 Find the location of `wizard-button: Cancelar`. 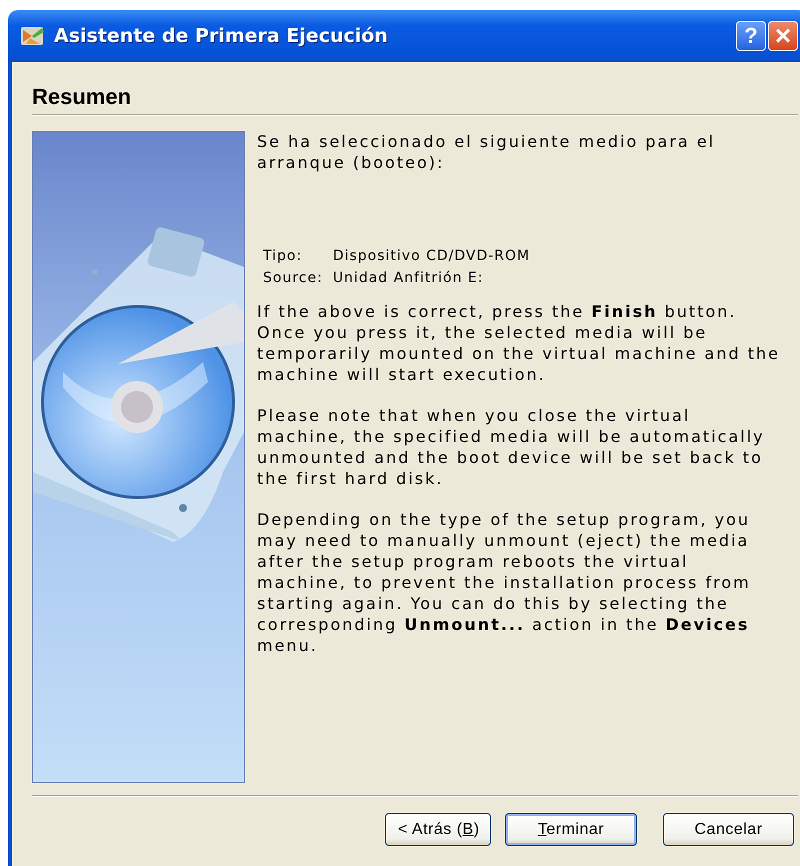

wizard-button: Cancelar is located at coordinates (728, 829).